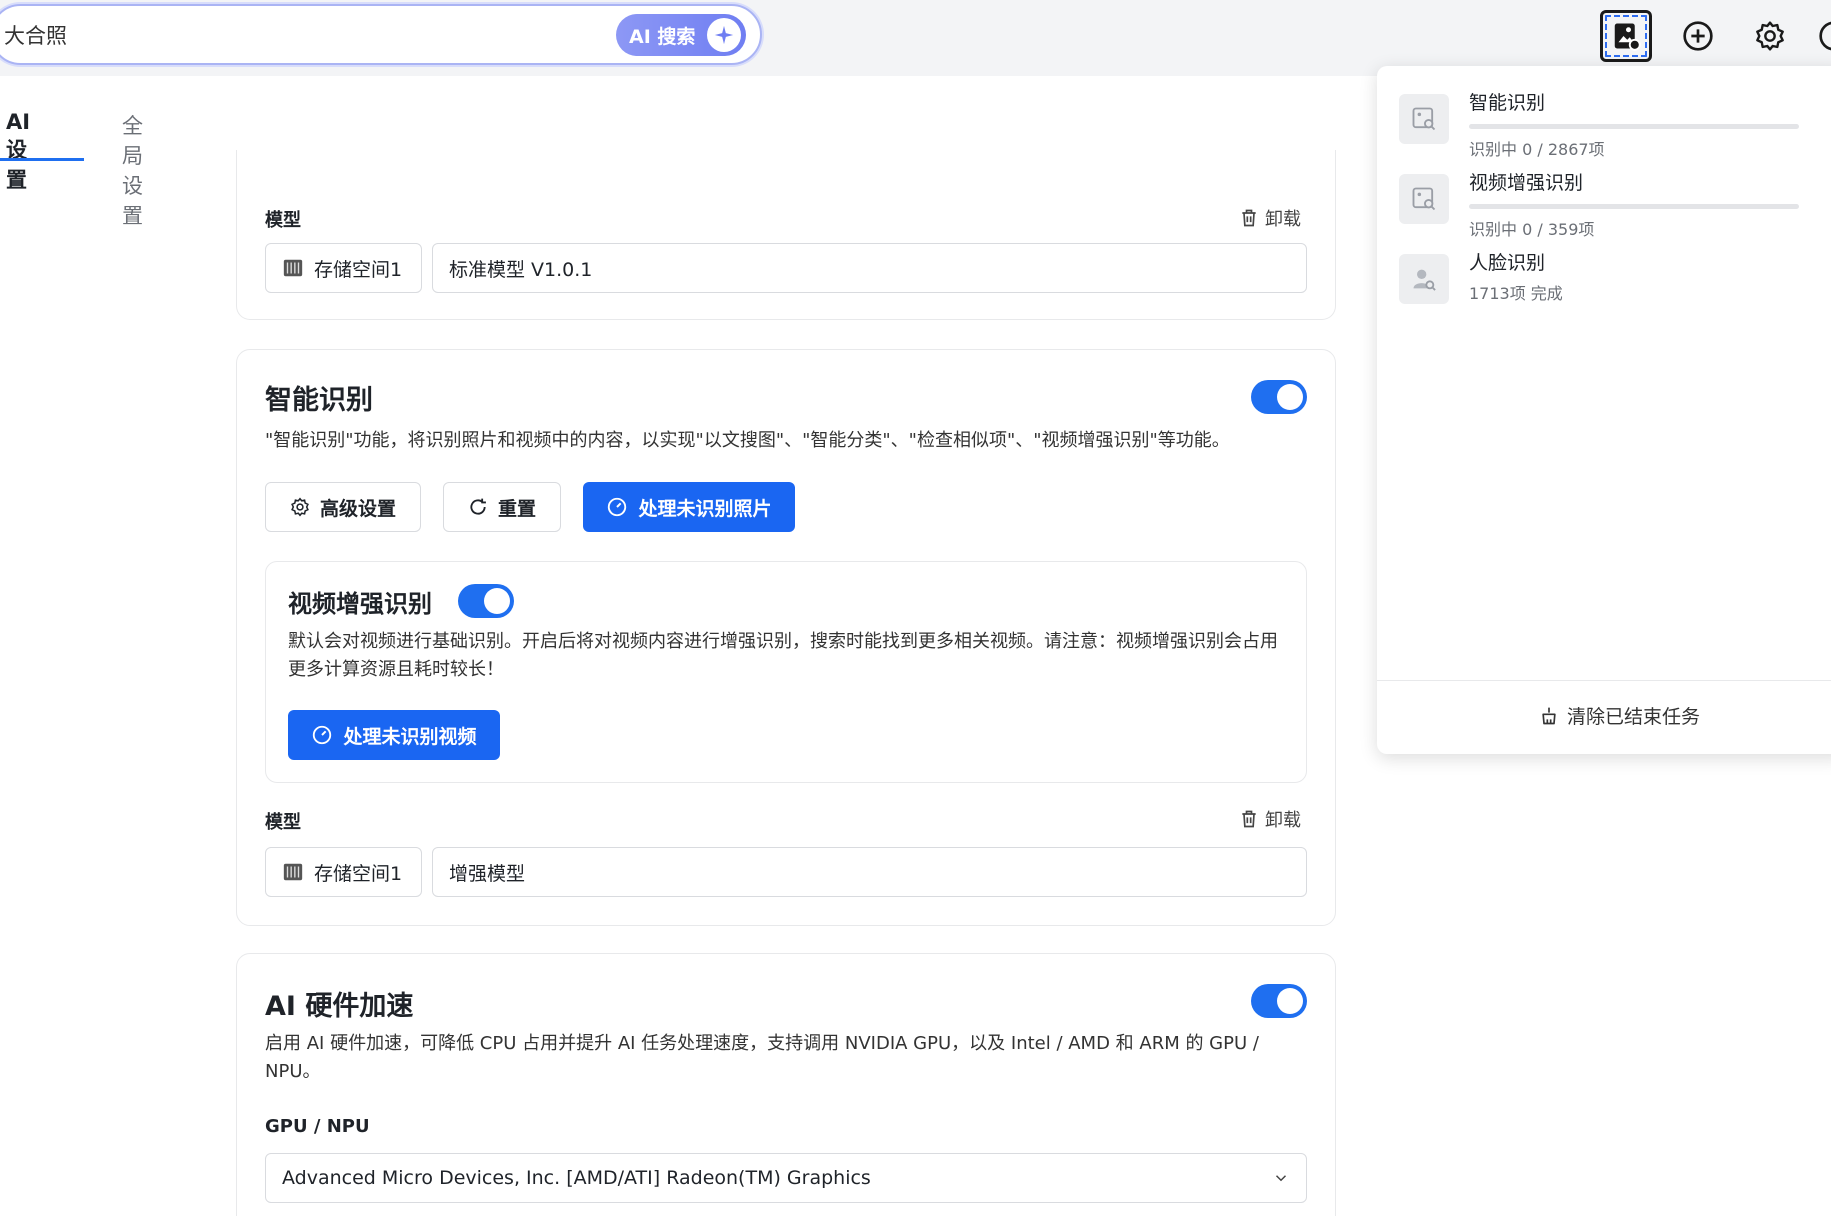 This screenshot has height=1216, width=1831. Describe the element at coordinates (662, 36) in the screenshot. I see `ai-search-label: AI 搜索` at that location.